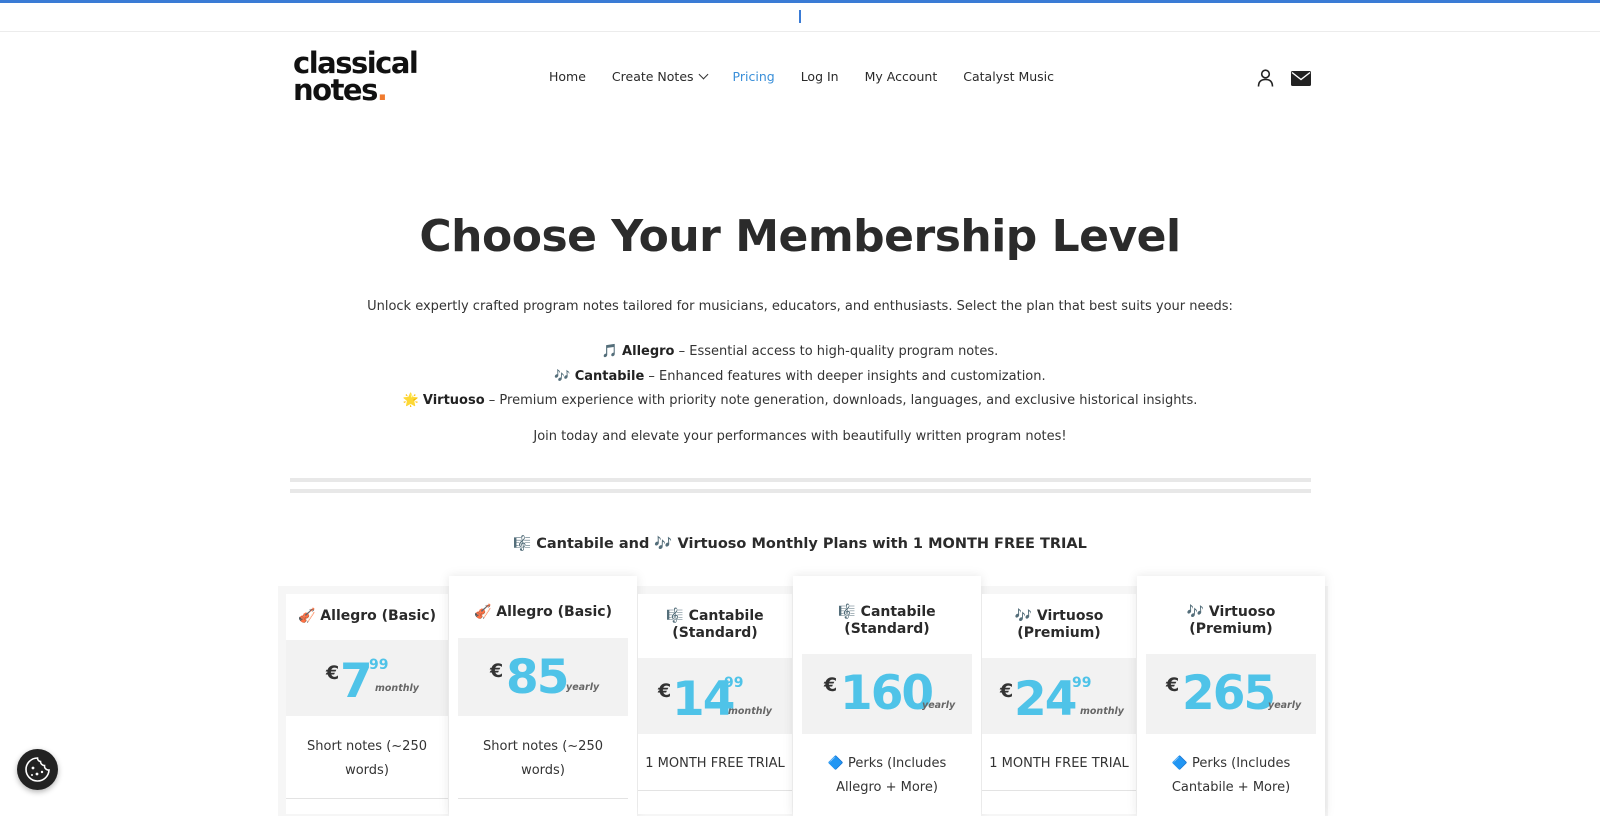 This screenshot has height=816, width=1600. What do you see at coordinates (800, 236) in the screenshot?
I see `page-title: Choose Your Membership Level` at bounding box center [800, 236].